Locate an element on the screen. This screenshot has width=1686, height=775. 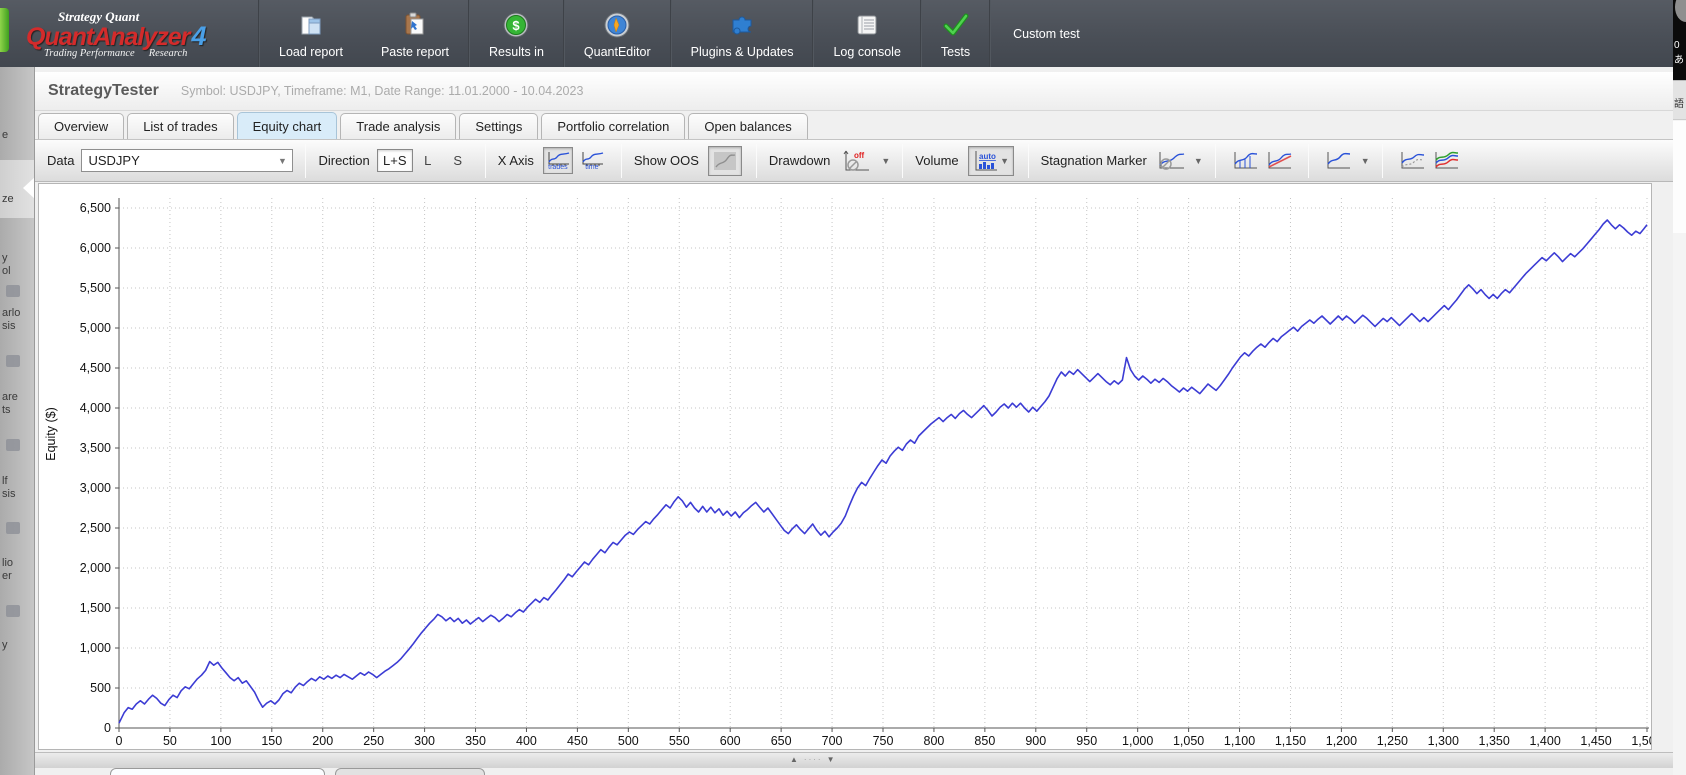
equity-drops-chart-icon is located at coordinates (1245, 159).